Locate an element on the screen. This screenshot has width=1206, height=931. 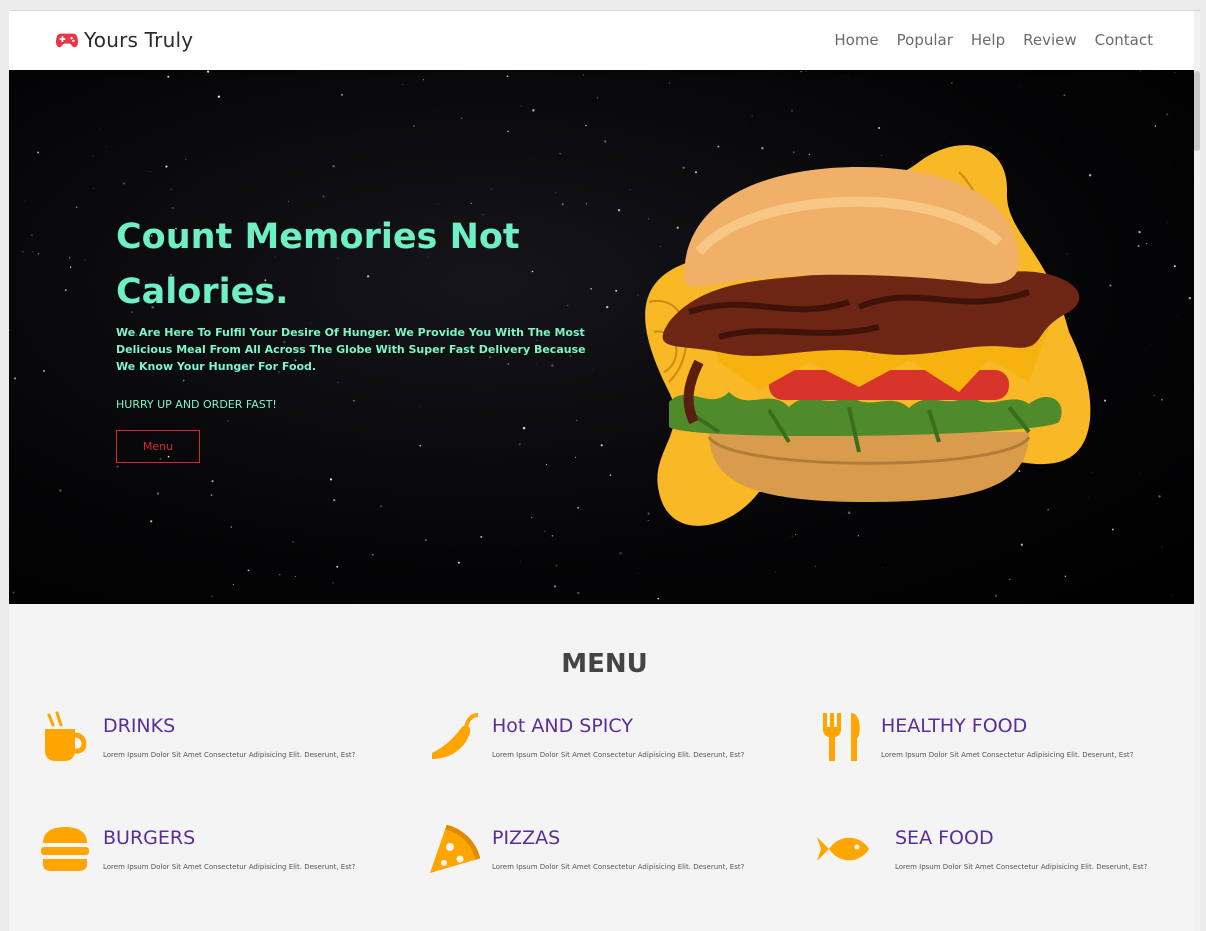
menu-heading: MENU is located at coordinates (604, 664).